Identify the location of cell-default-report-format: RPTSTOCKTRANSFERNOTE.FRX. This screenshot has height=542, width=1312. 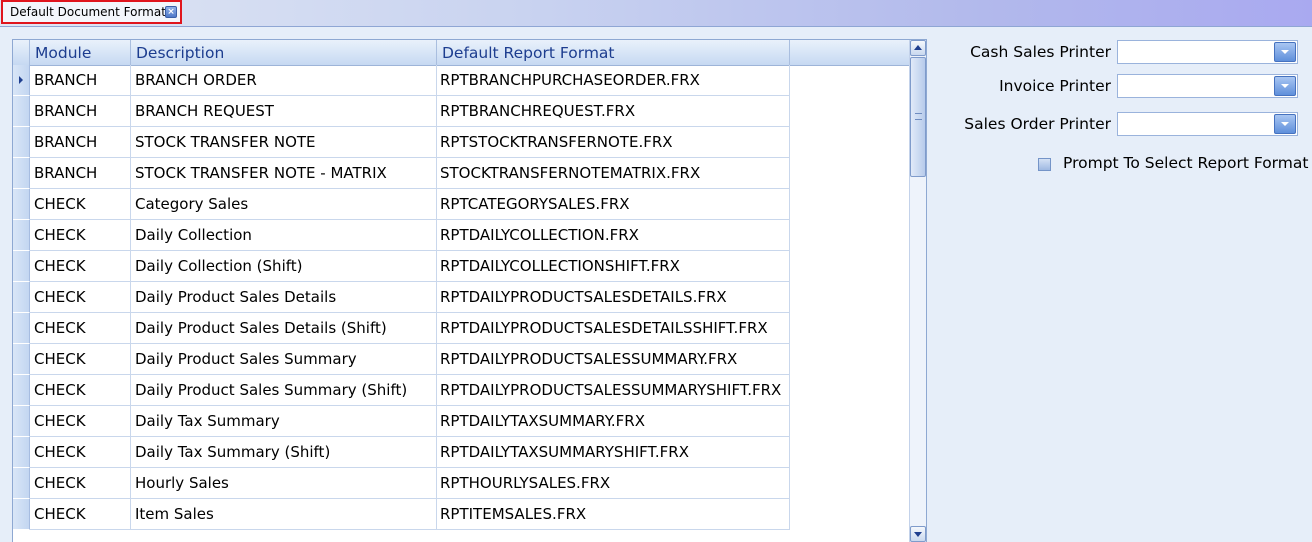
(613, 142).